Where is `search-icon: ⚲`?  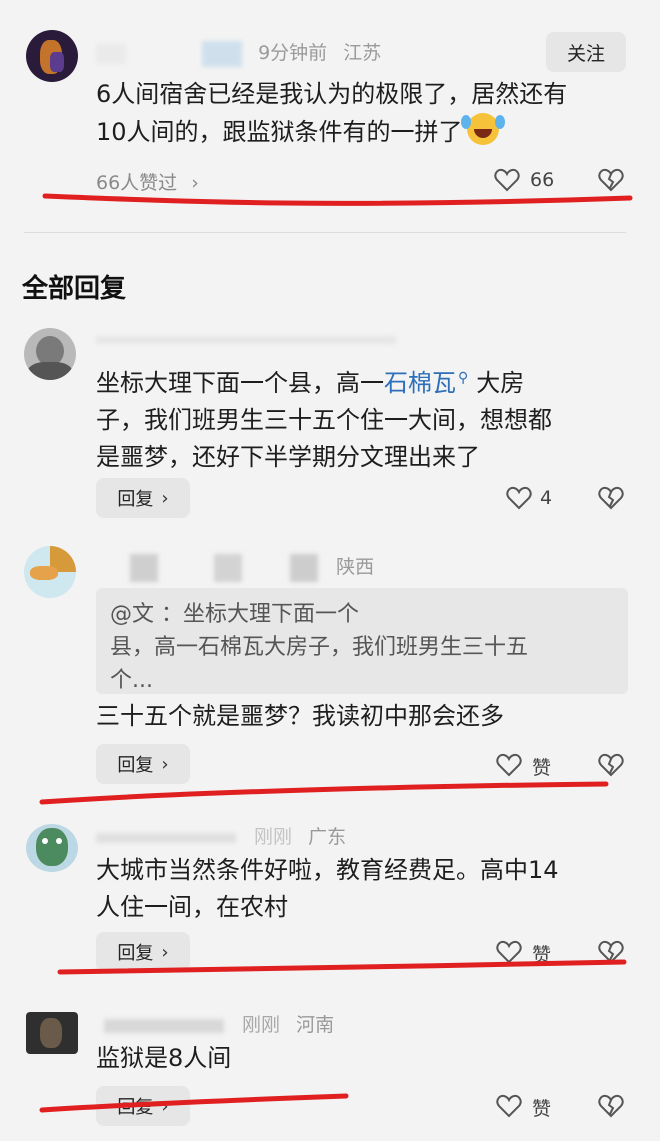 search-icon: ⚲ is located at coordinates (463, 378).